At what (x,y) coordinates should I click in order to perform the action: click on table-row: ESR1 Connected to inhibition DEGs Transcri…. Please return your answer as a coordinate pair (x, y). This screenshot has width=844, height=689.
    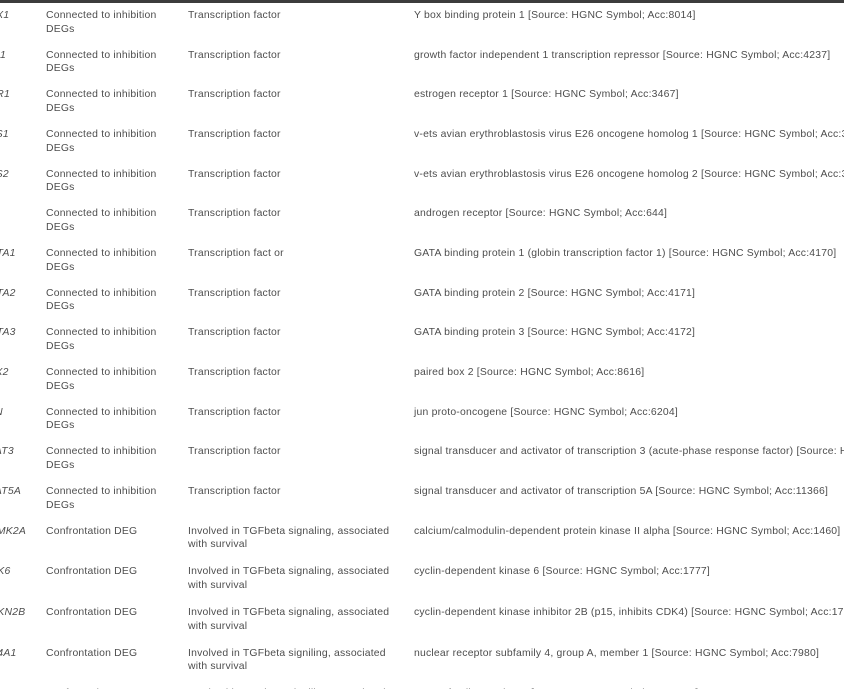
    Looking at the image, I should click on (422, 102).